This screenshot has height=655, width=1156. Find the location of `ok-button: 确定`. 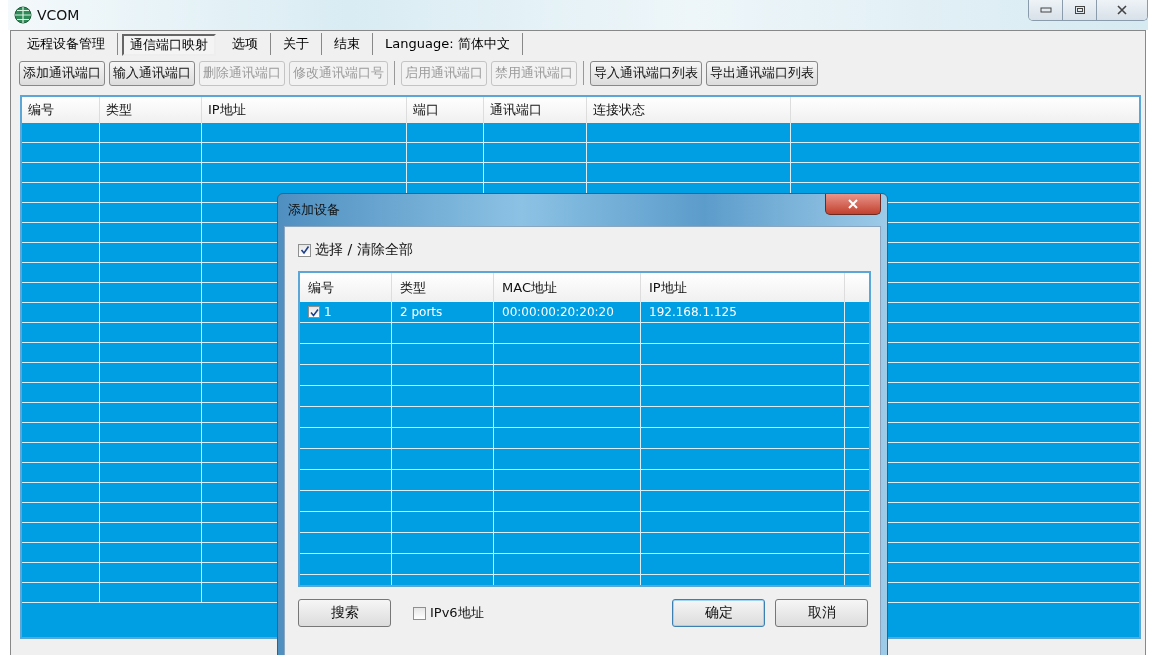

ok-button: 确定 is located at coordinates (718, 613).